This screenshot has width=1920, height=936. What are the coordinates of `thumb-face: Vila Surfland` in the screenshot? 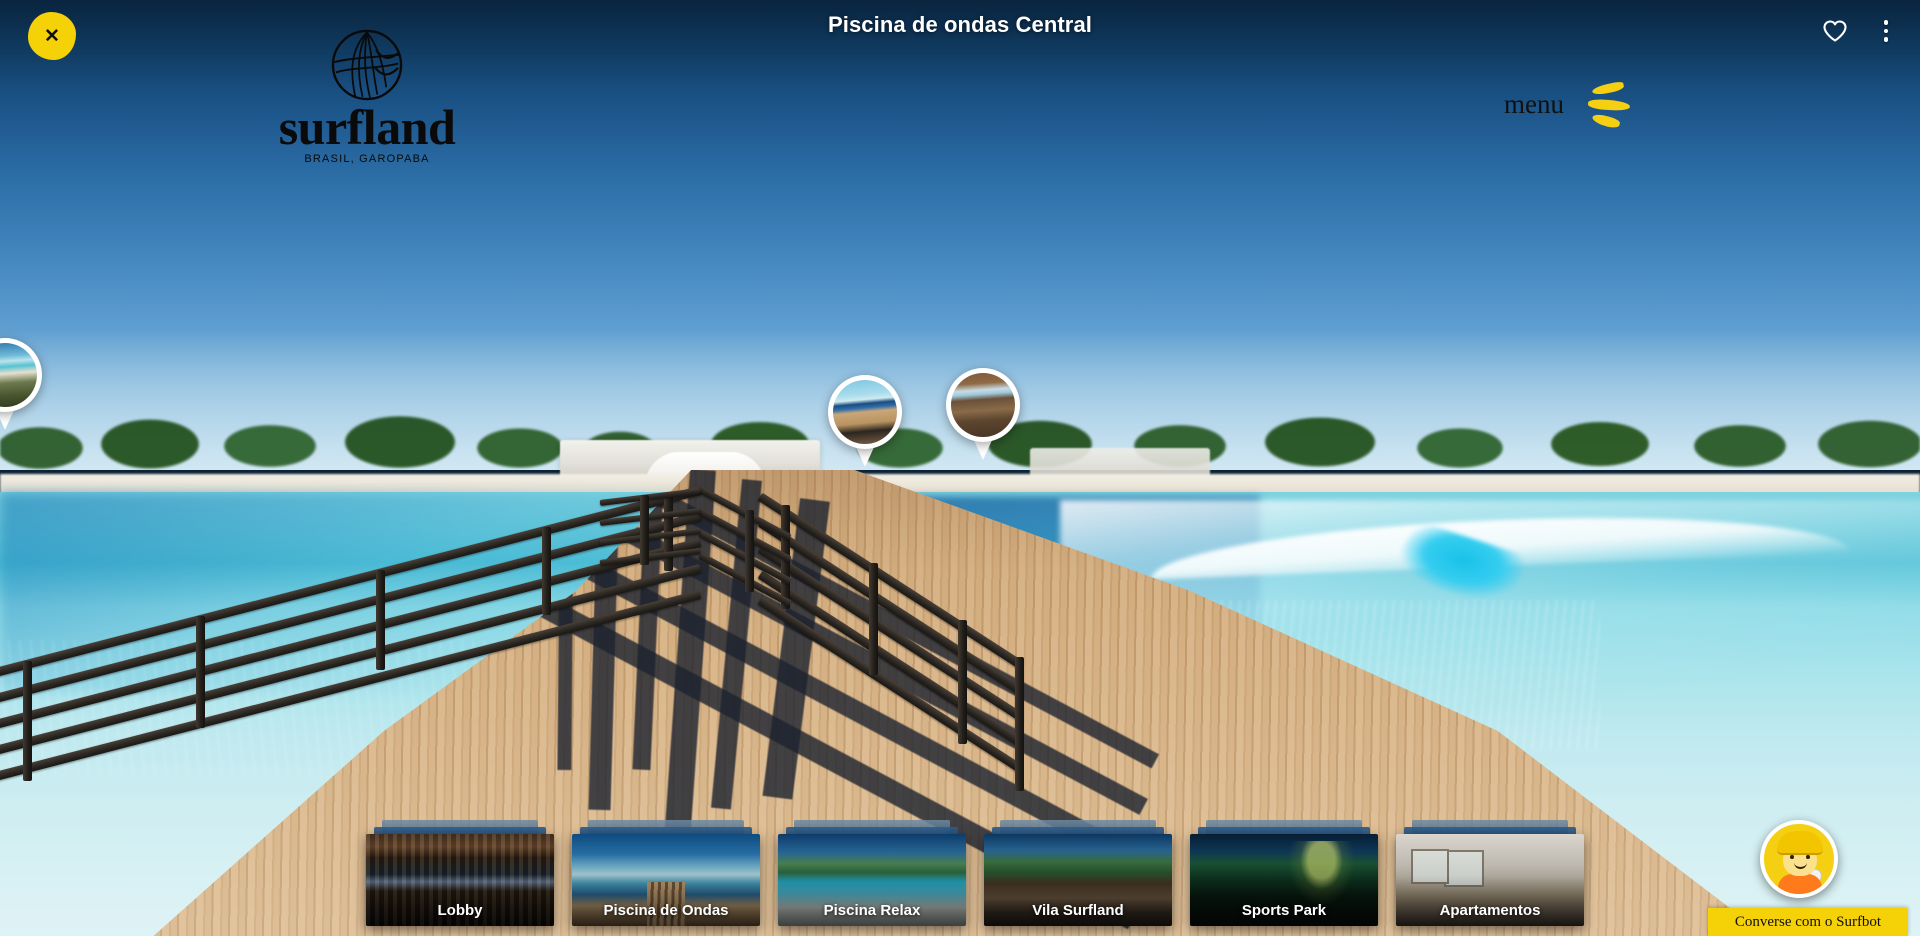 It's located at (1078, 880).